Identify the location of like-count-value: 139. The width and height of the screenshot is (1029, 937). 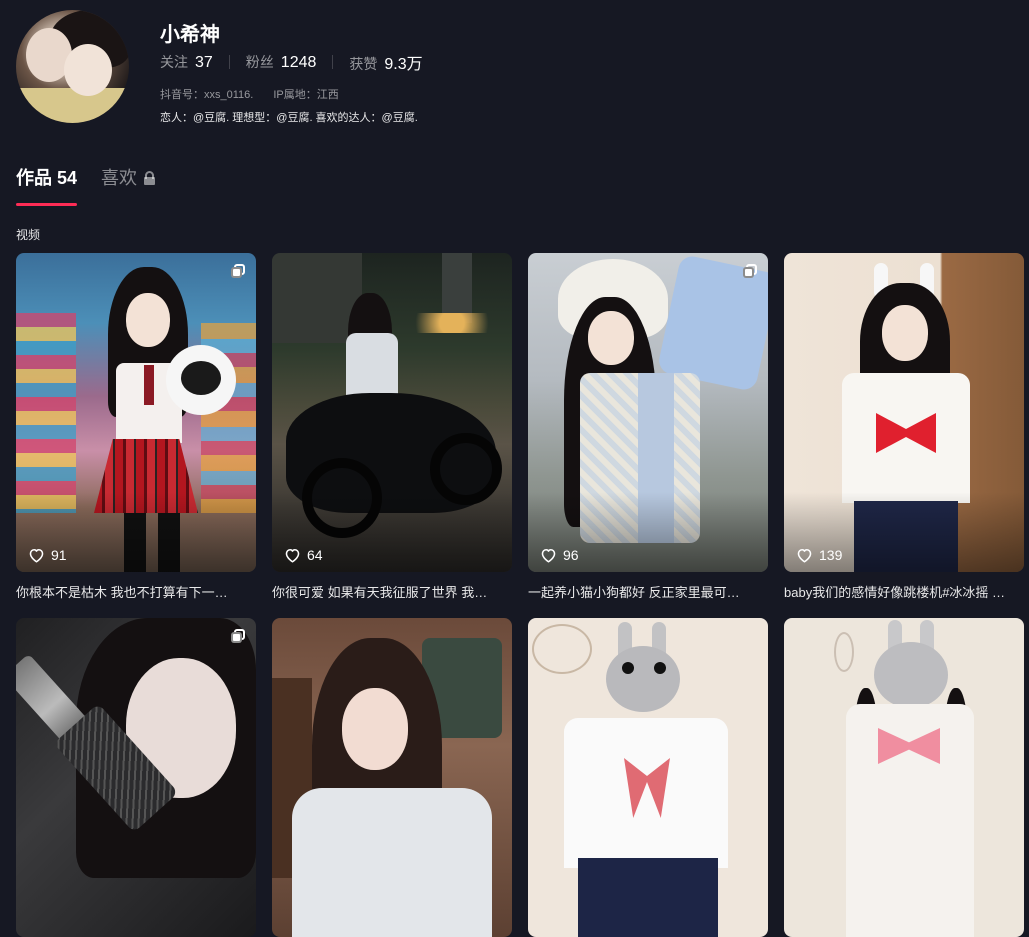
(831, 555).